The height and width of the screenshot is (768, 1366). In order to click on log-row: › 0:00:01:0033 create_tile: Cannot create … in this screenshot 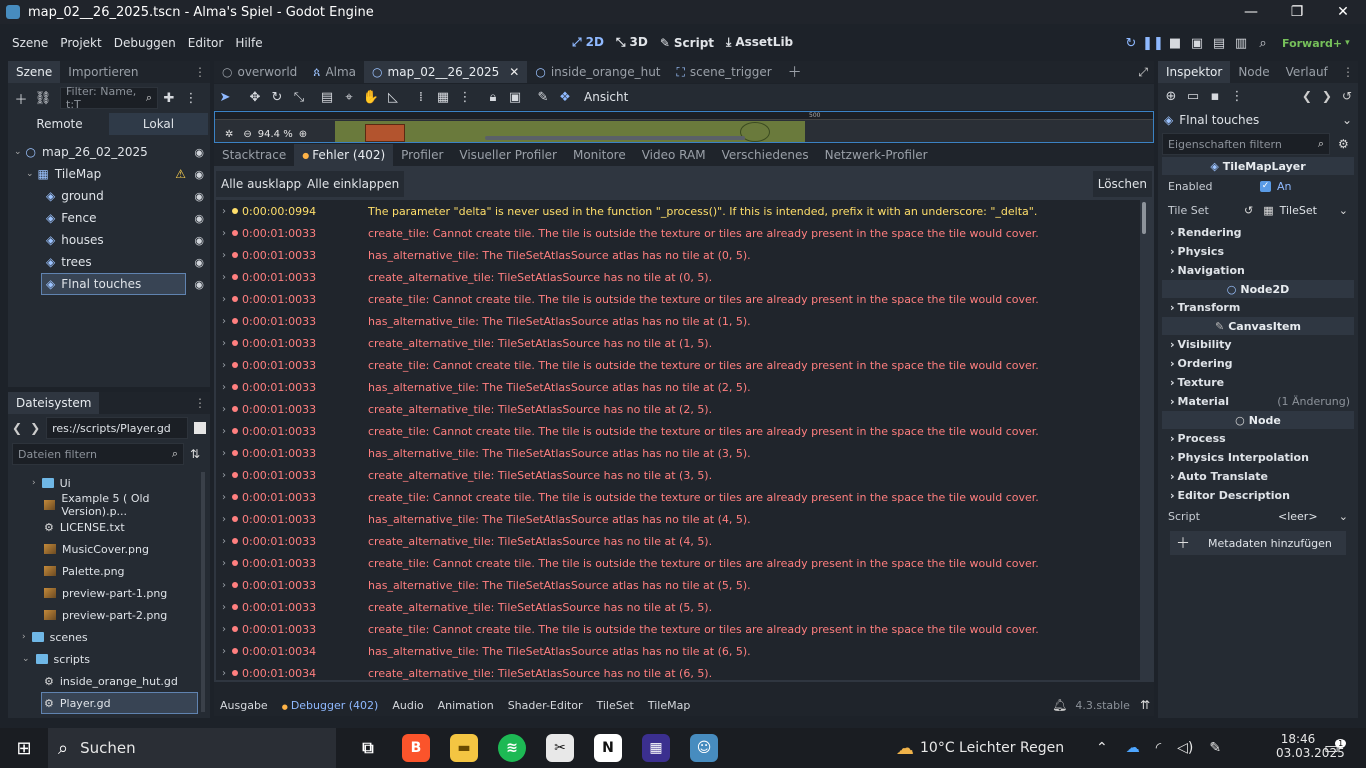, I will do `click(678, 365)`.